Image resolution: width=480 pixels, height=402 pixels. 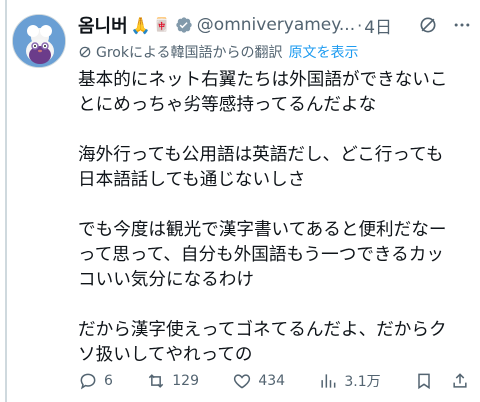 What do you see at coordinates (242, 381) in the screenshot?
I see `heart-icon` at bounding box center [242, 381].